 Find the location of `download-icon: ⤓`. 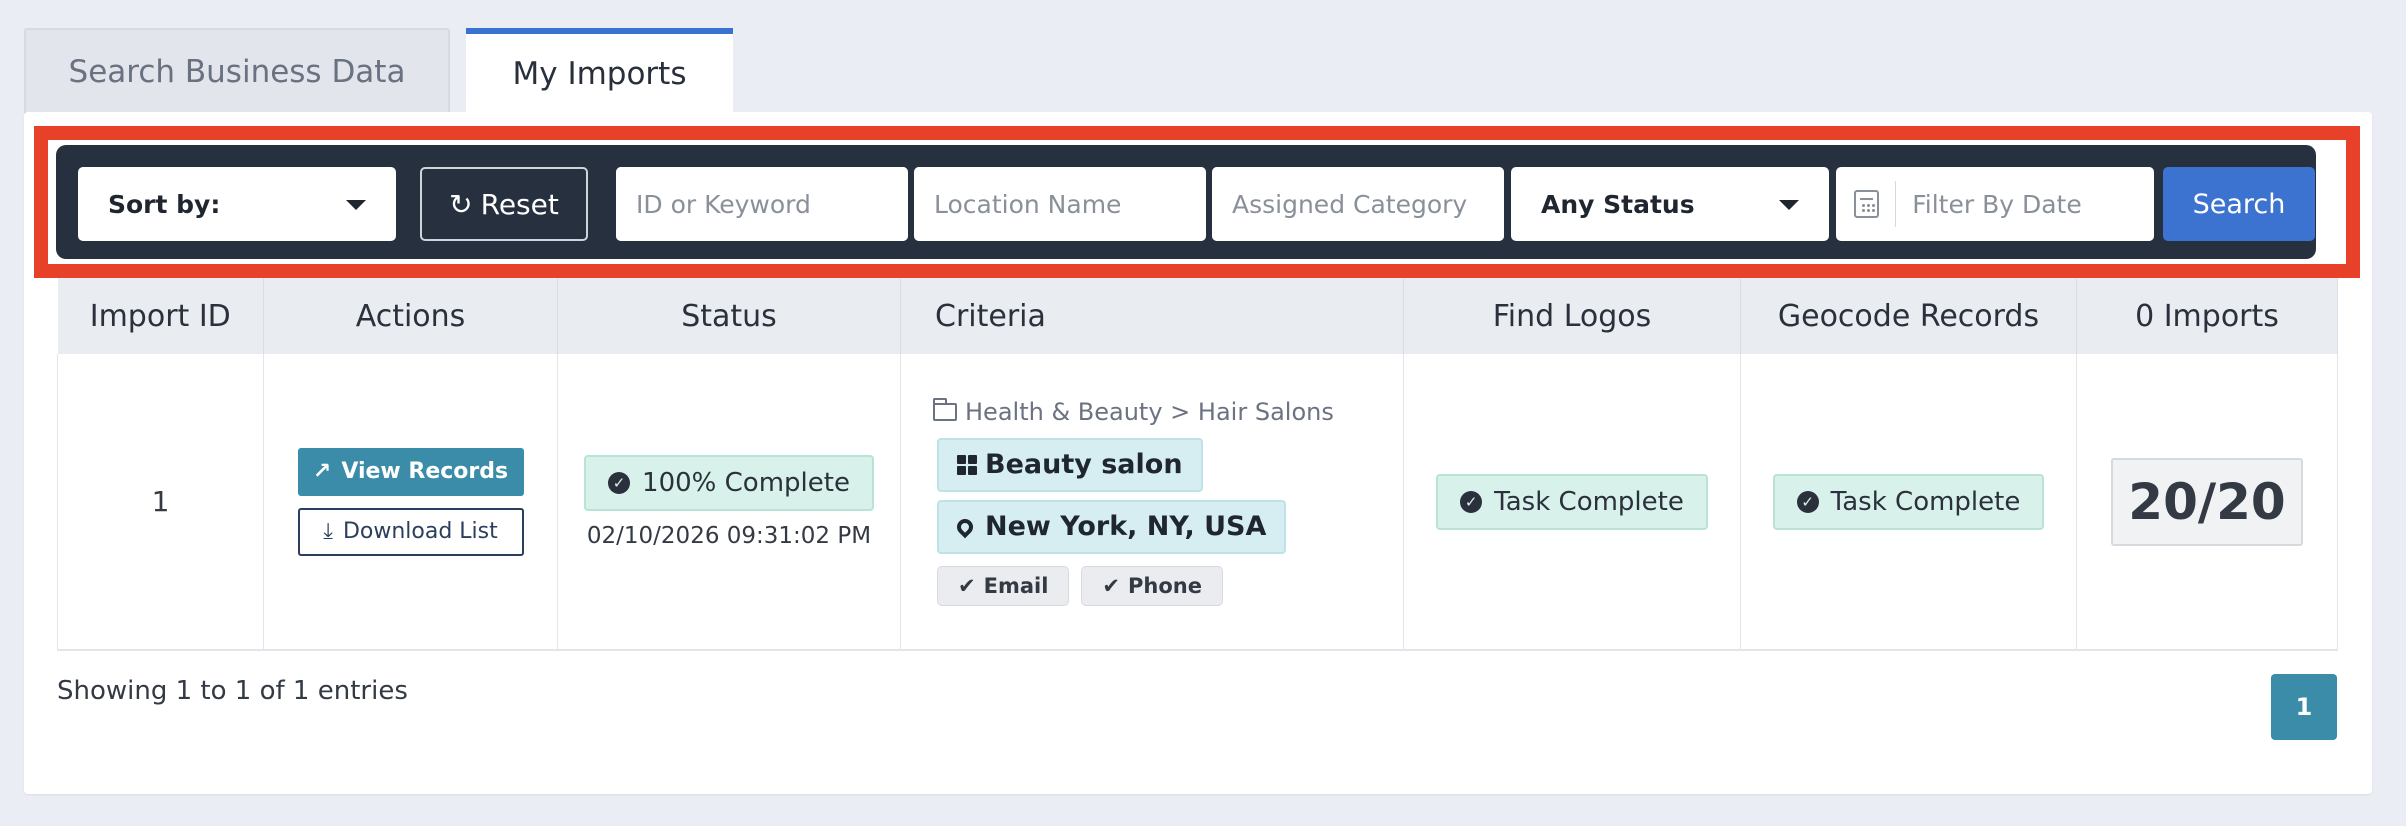

download-icon: ⤓ is located at coordinates (328, 531).